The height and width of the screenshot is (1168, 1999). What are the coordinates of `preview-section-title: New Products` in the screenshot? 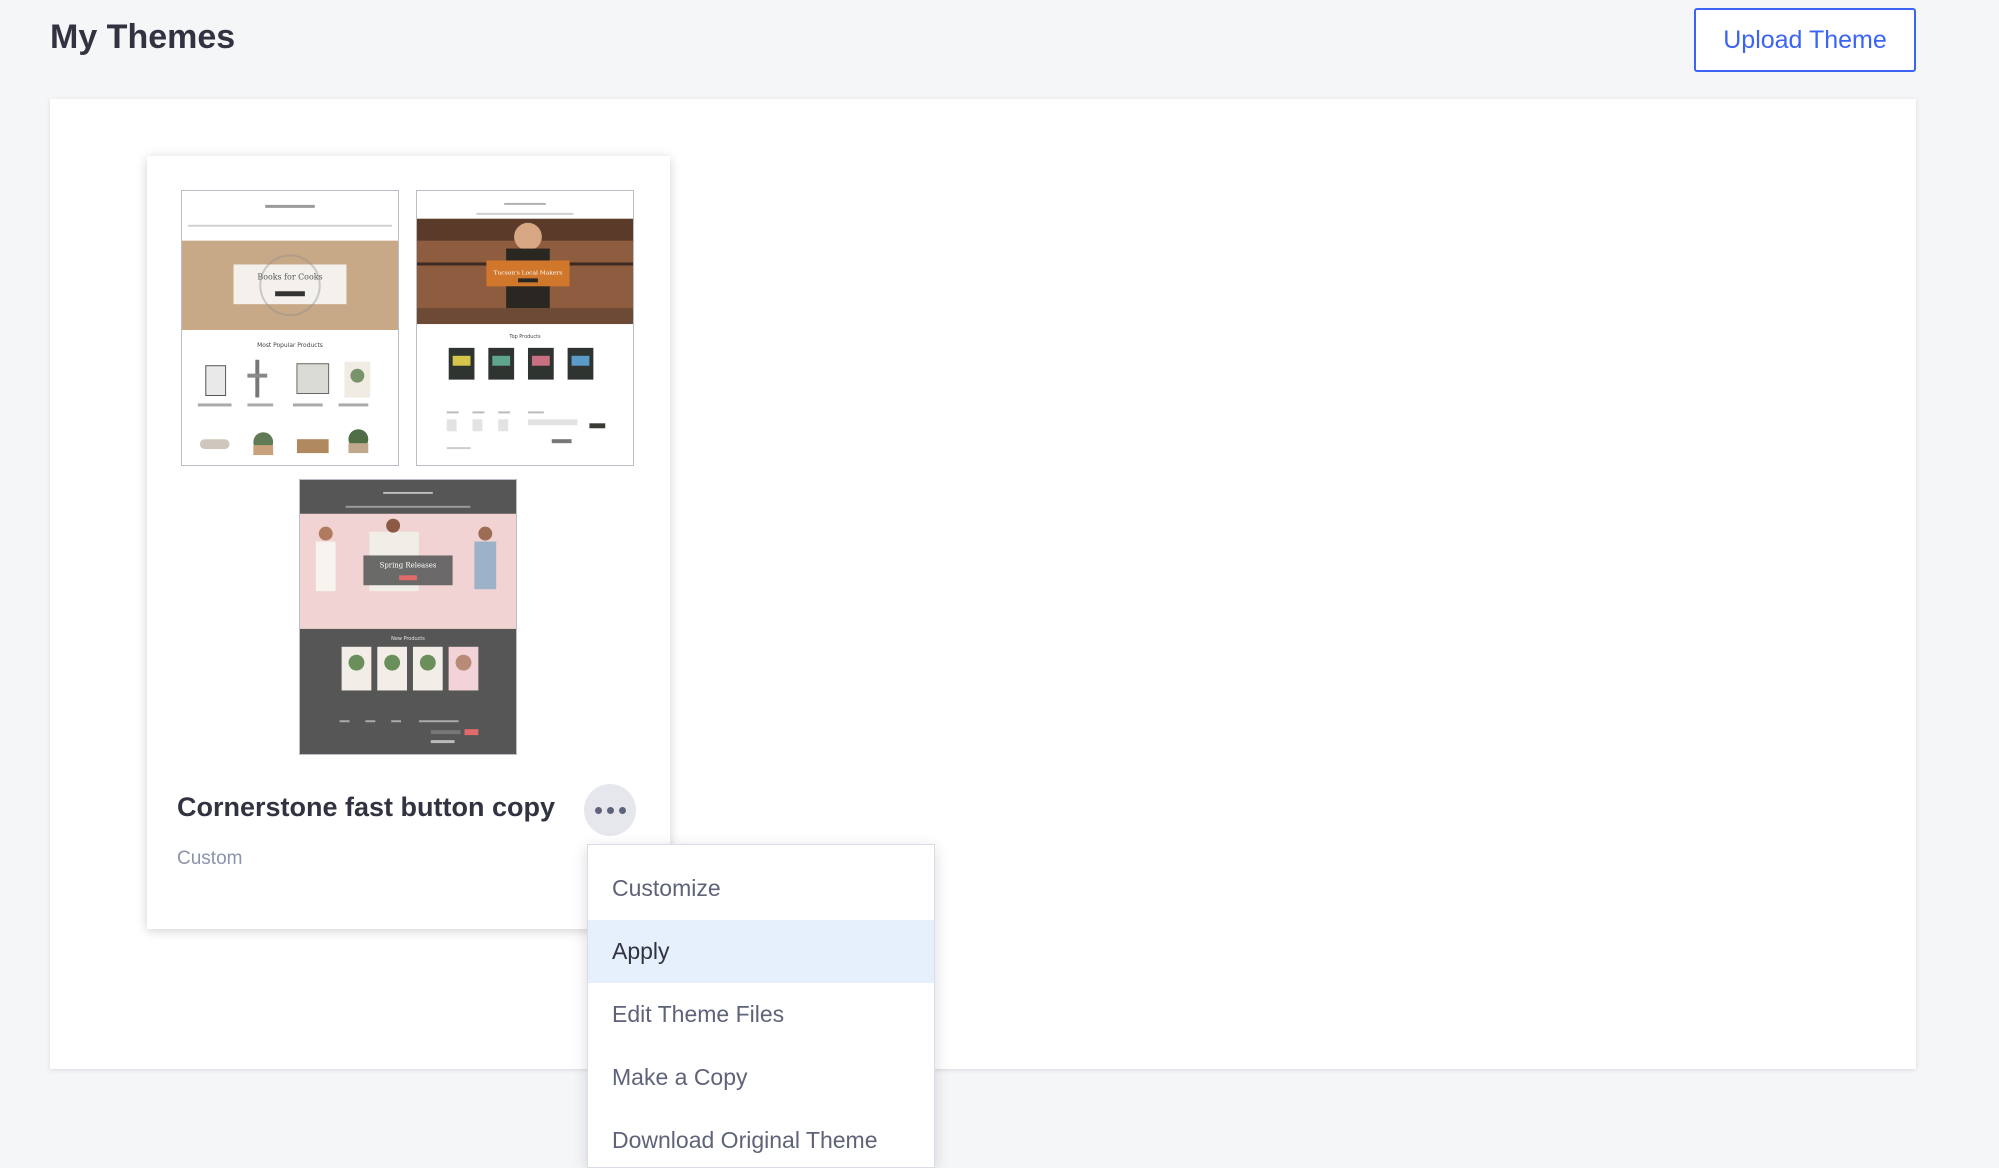 It's located at (408, 639).